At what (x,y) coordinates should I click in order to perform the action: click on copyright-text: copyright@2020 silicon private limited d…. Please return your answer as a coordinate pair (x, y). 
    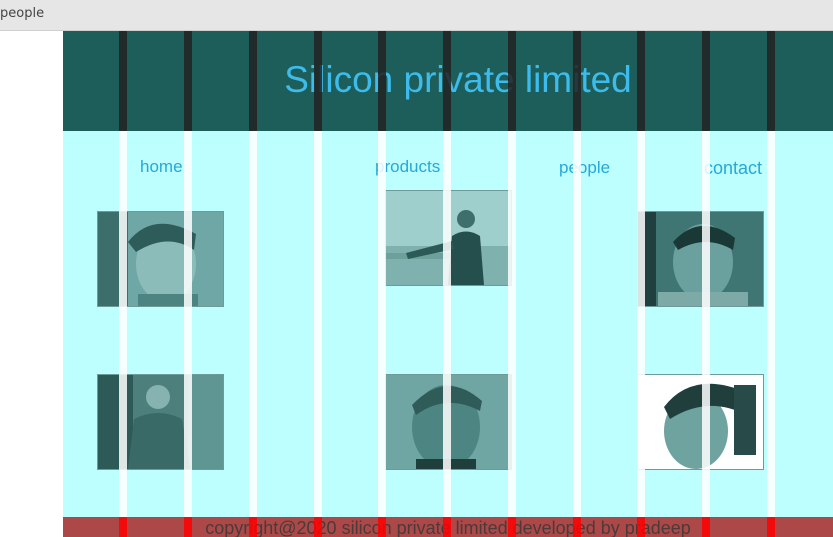
    Looking at the image, I should click on (448, 527).